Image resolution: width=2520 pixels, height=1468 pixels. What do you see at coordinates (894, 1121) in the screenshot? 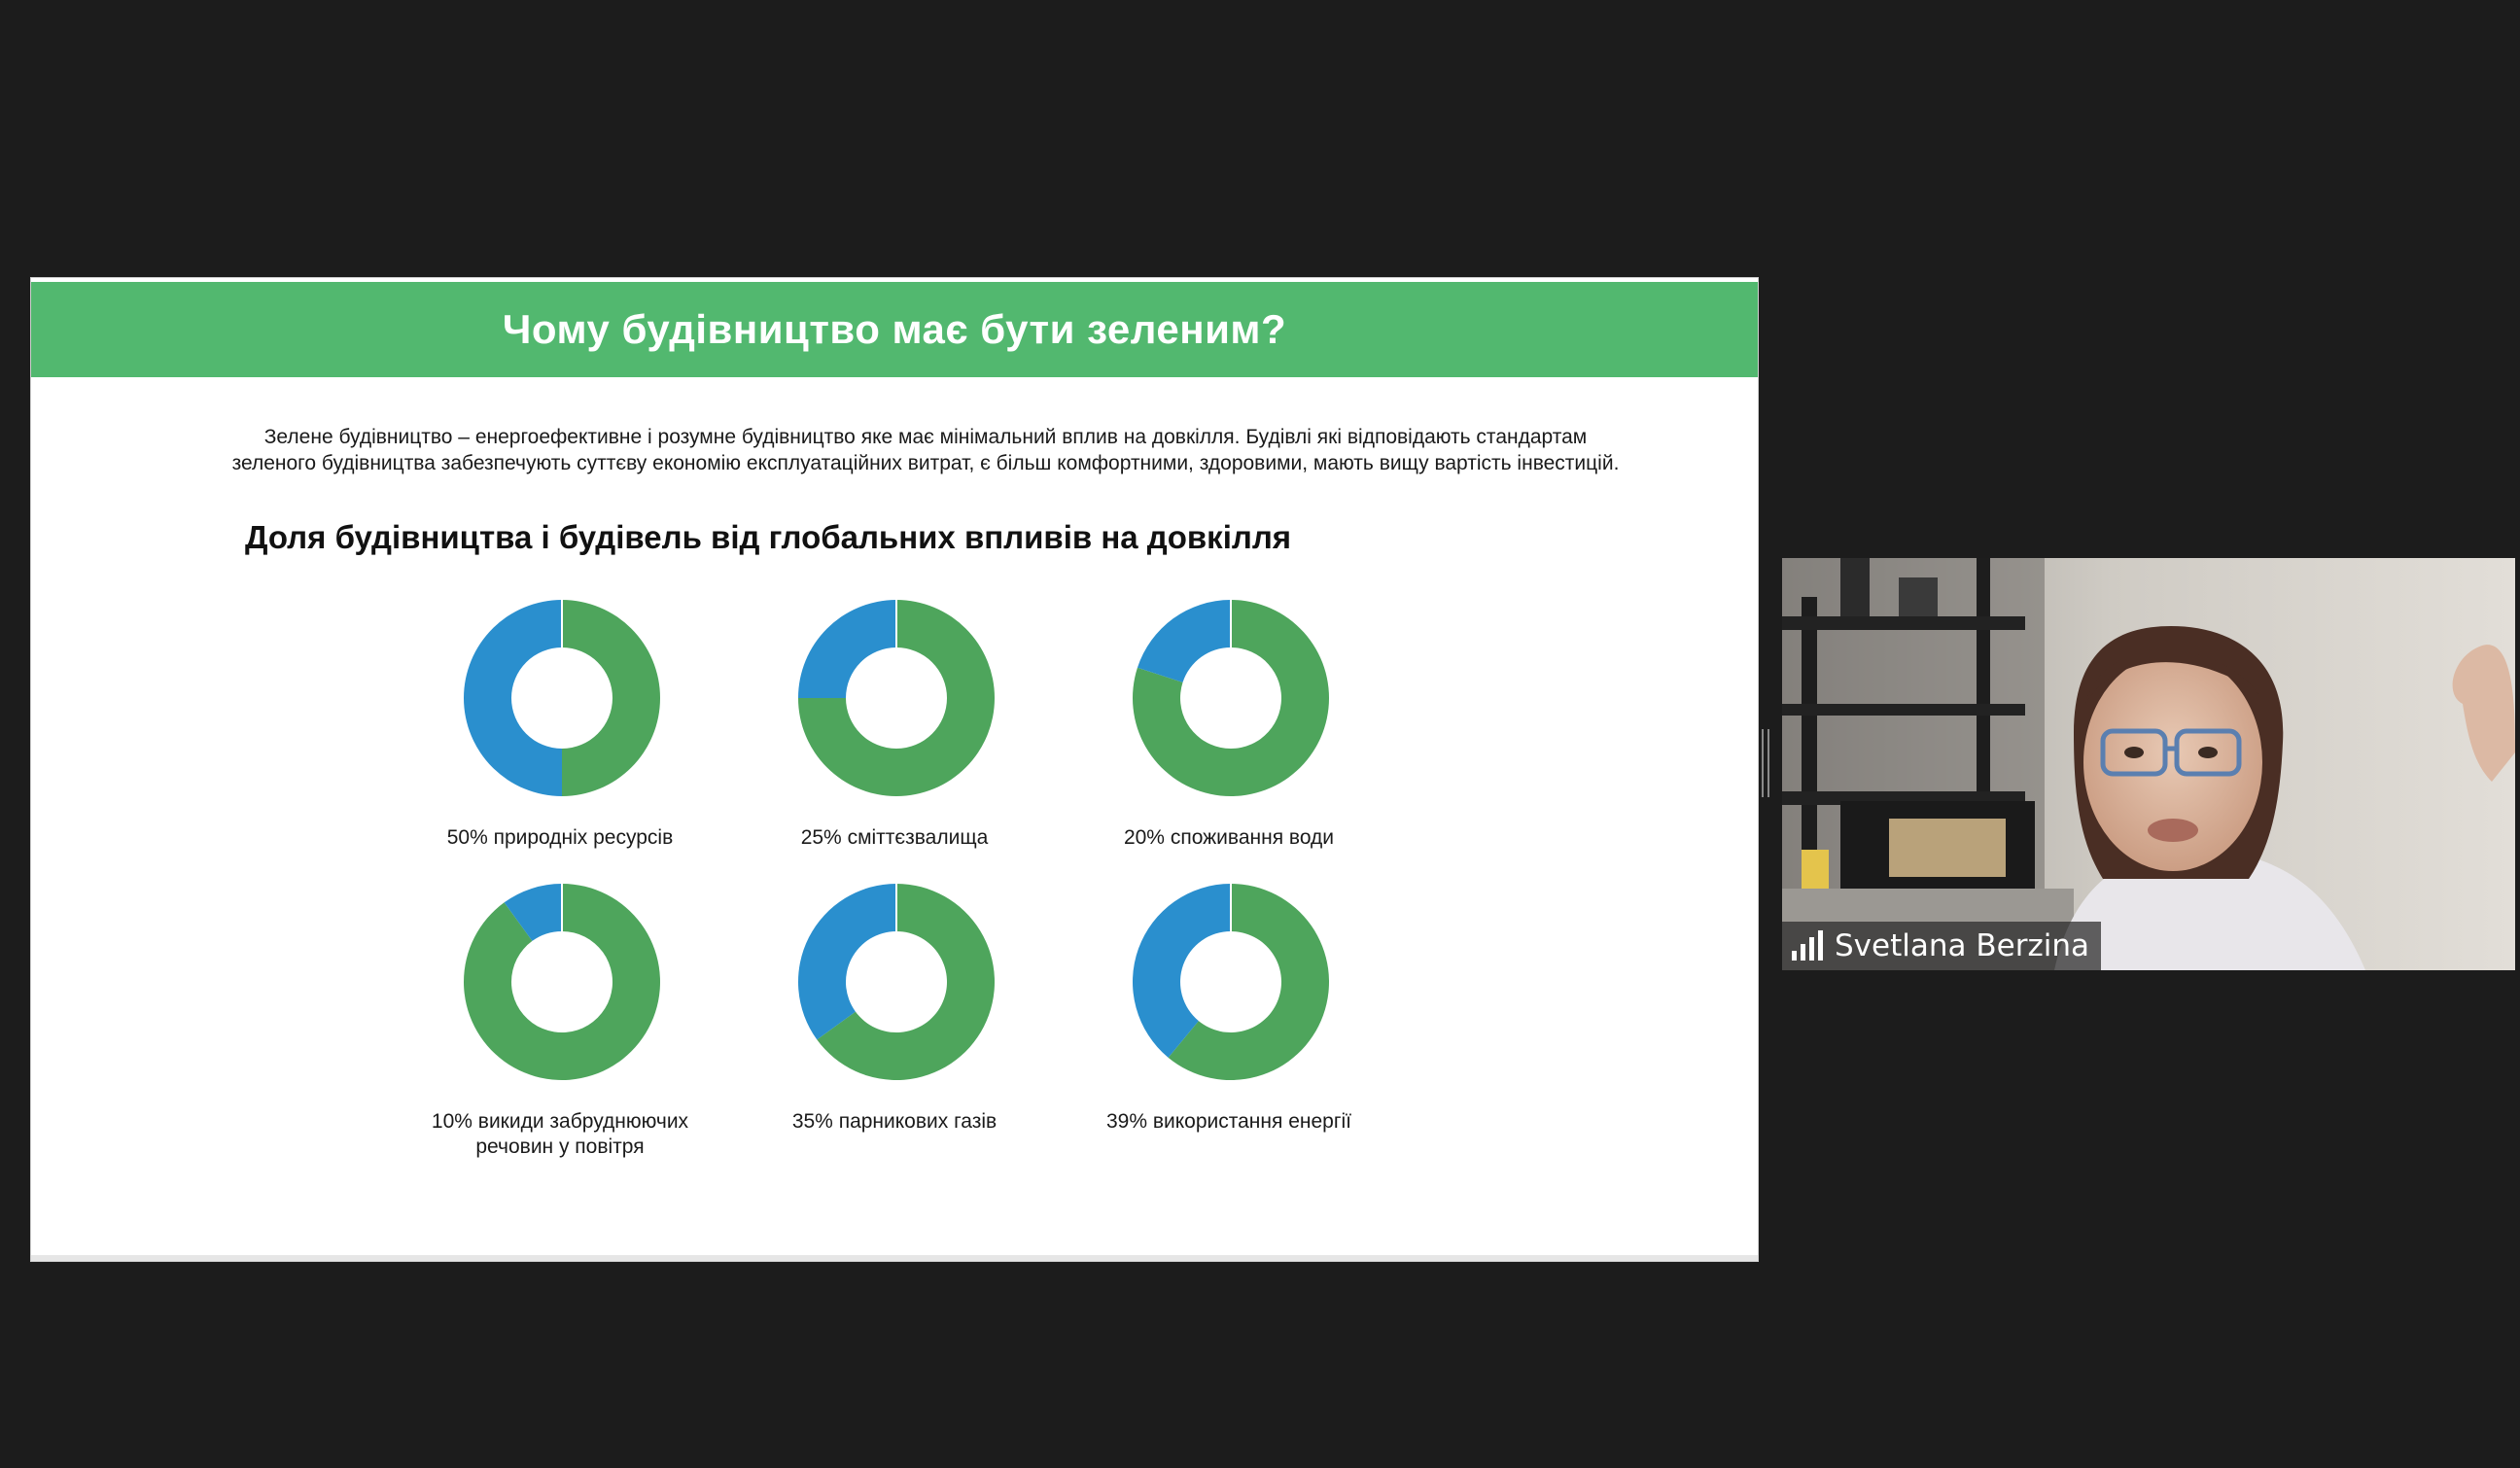
I see `donut-label: 35% парникових газів` at bounding box center [894, 1121].